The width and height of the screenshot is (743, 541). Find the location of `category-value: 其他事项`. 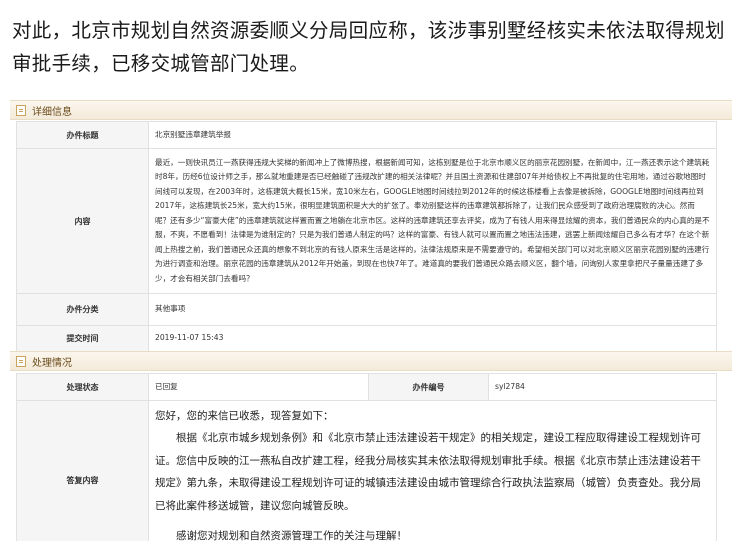

category-value: 其他事项 is located at coordinates (432, 309).